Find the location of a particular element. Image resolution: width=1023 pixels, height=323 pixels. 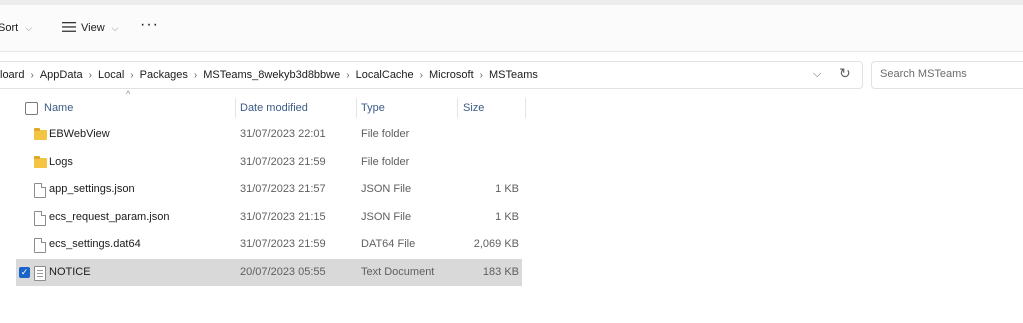

sort-ascending-icon: ^ is located at coordinates (128, 94).